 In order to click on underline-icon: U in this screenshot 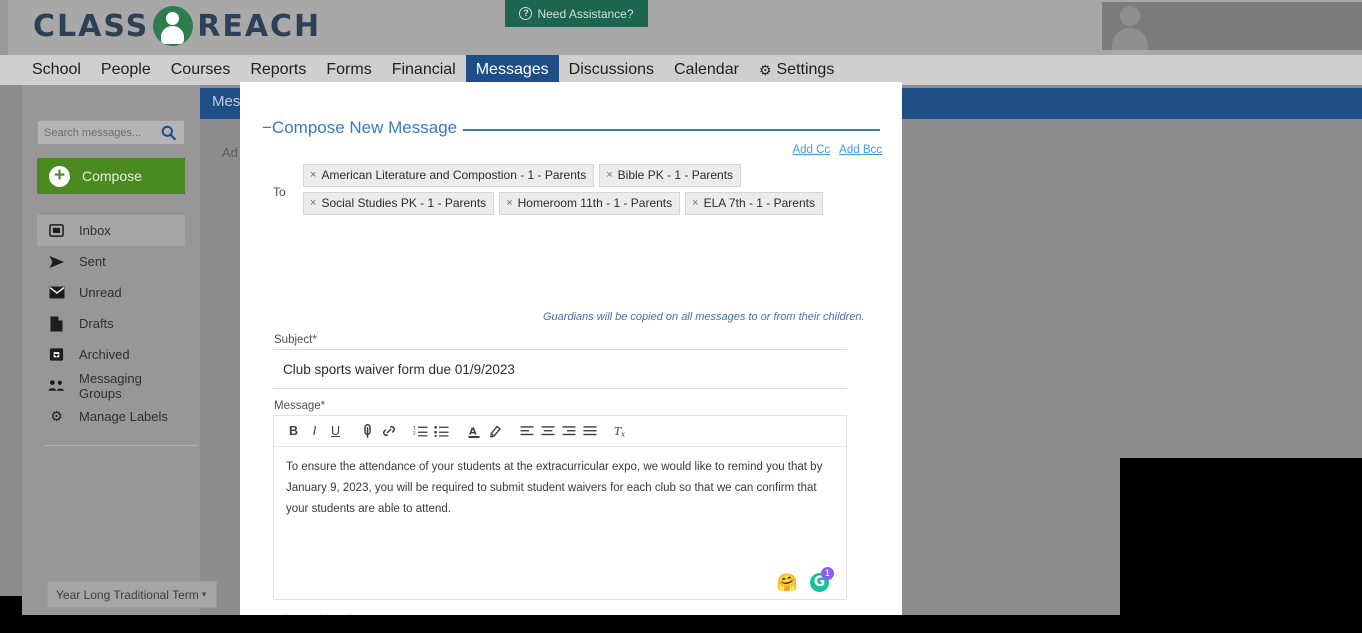, I will do `click(335, 431)`.